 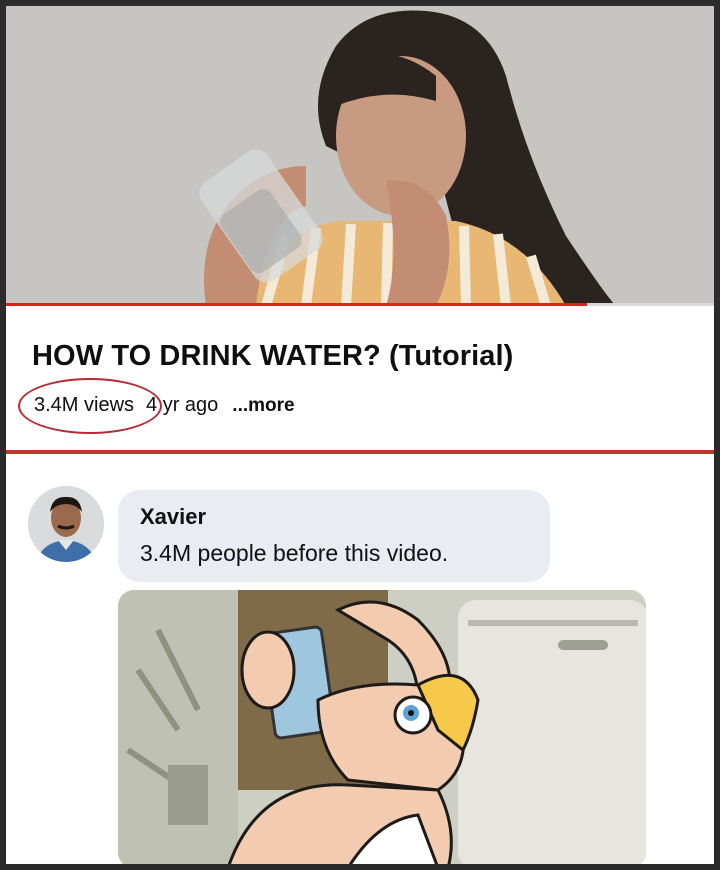 I want to click on video-progress-bar, so click(x=360, y=304).